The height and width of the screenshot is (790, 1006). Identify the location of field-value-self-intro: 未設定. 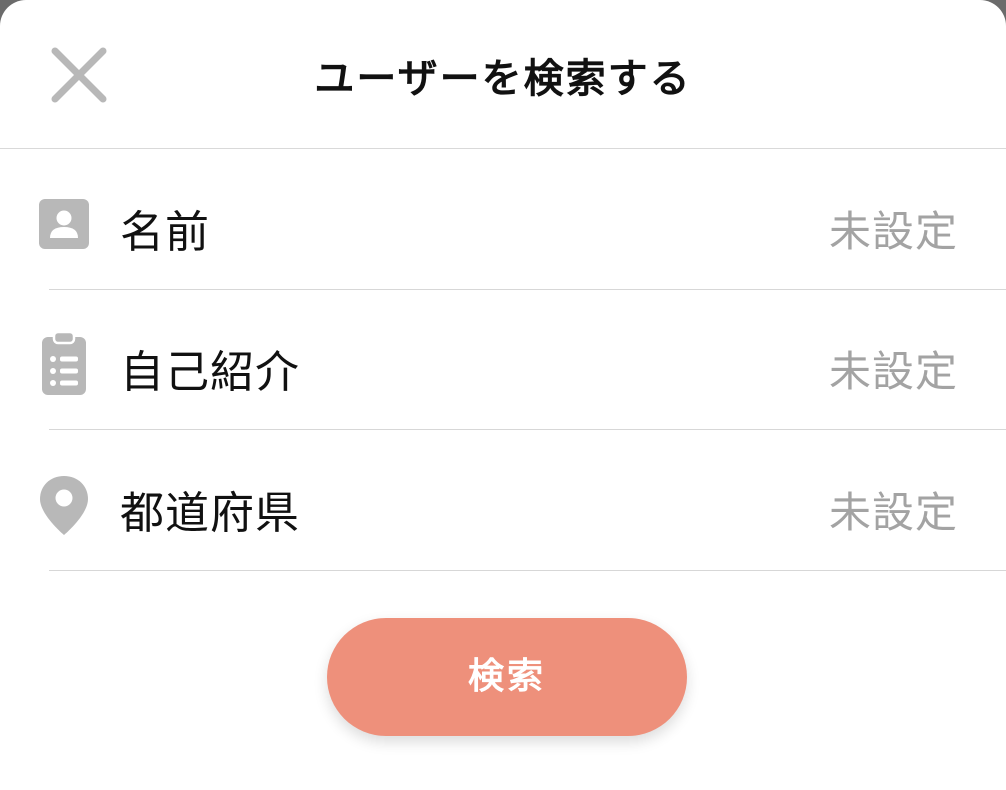
(893, 371).